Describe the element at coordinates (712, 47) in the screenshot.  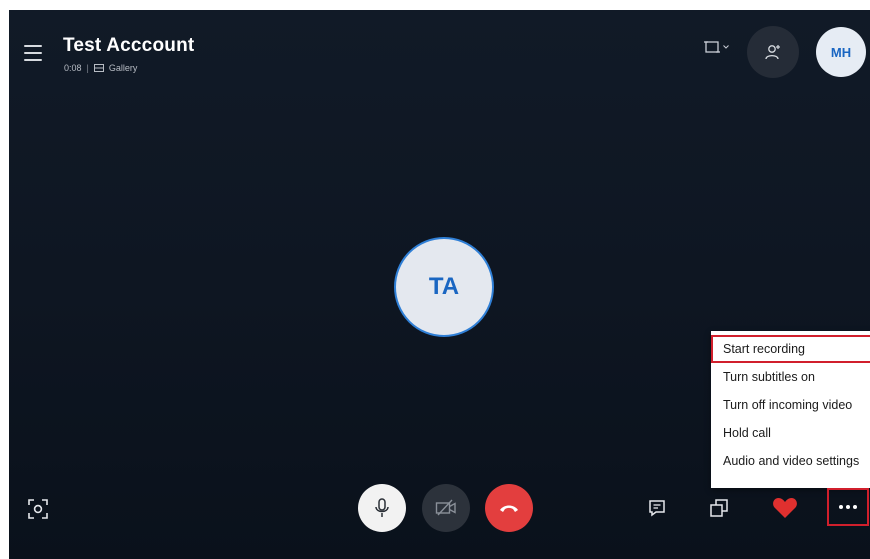
I see `layout-icon` at that location.